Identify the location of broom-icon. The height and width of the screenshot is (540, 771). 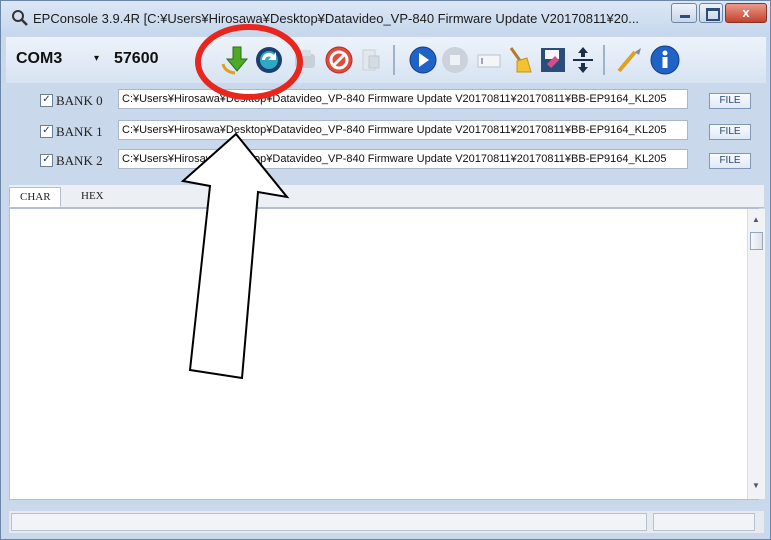
(519, 60).